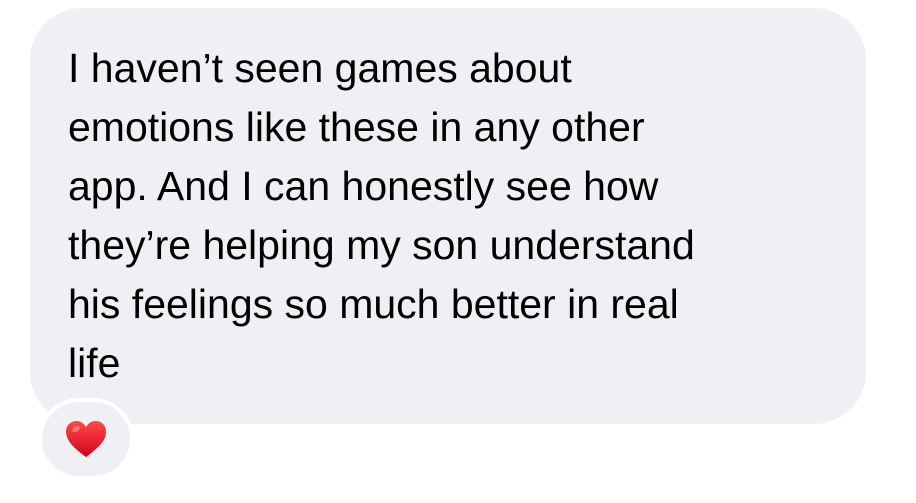  I want to click on message-line: app. And I can honestly see how, so click(363, 186).